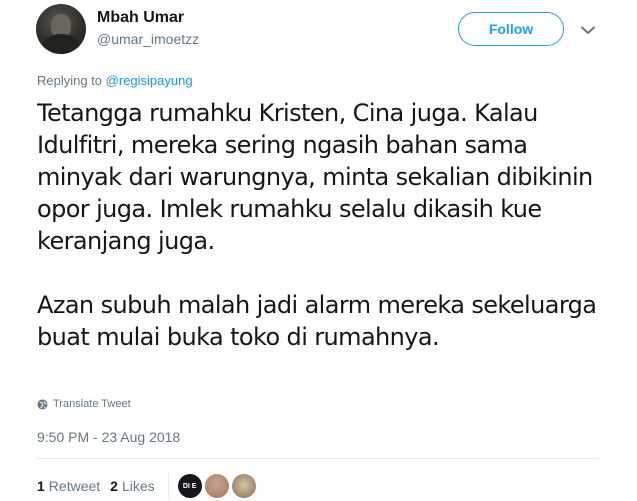 This screenshot has height=501, width=637. What do you see at coordinates (74, 486) in the screenshot?
I see `retweets-label: Retweet` at bounding box center [74, 486].